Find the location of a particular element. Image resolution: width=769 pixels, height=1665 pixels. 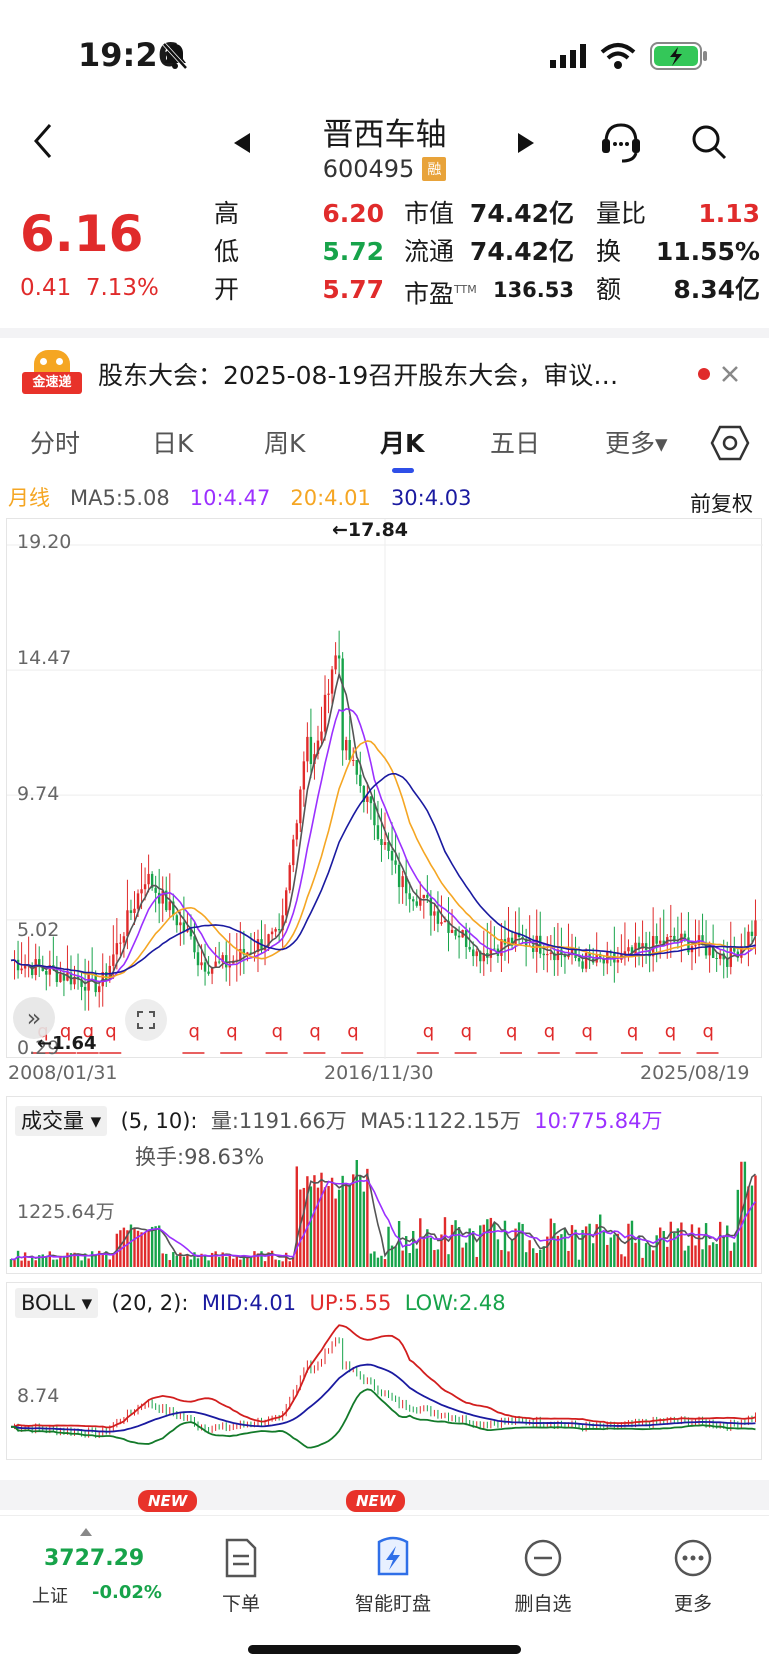

remove-circle-icon is located at coordinates (543, 1558).